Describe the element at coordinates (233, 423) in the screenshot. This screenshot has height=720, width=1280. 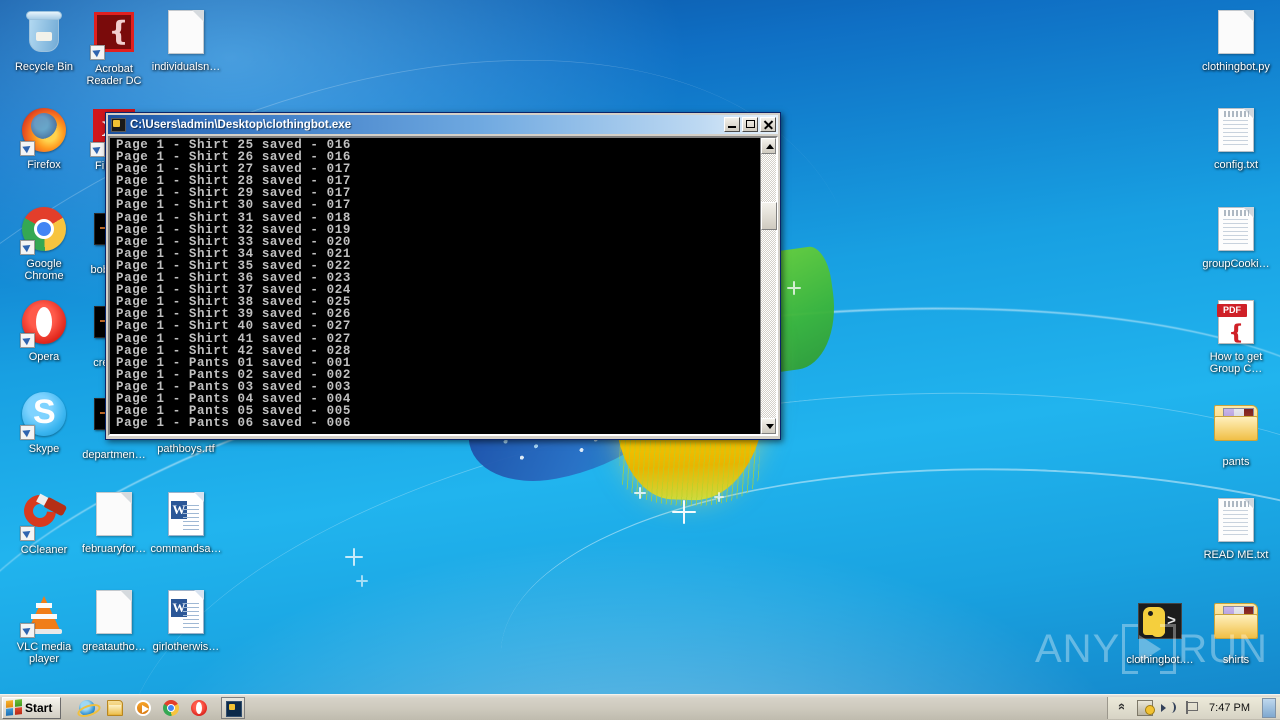
I see `console-line: Page 1 - Pants 06 saved - 006` at that location.